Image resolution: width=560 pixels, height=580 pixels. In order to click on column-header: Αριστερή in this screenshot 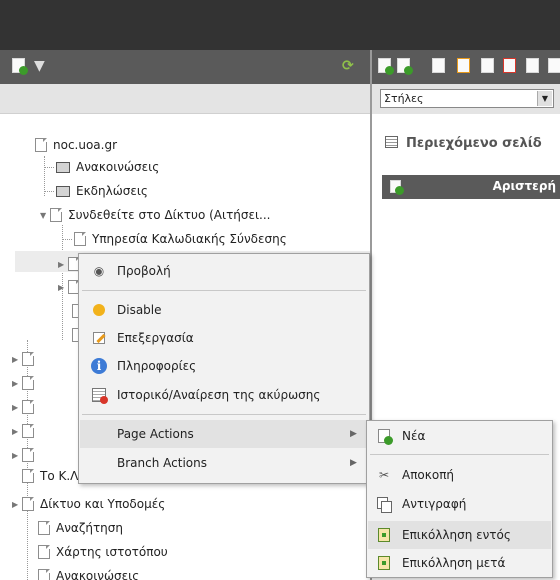, I will do `click(471, 187)`.